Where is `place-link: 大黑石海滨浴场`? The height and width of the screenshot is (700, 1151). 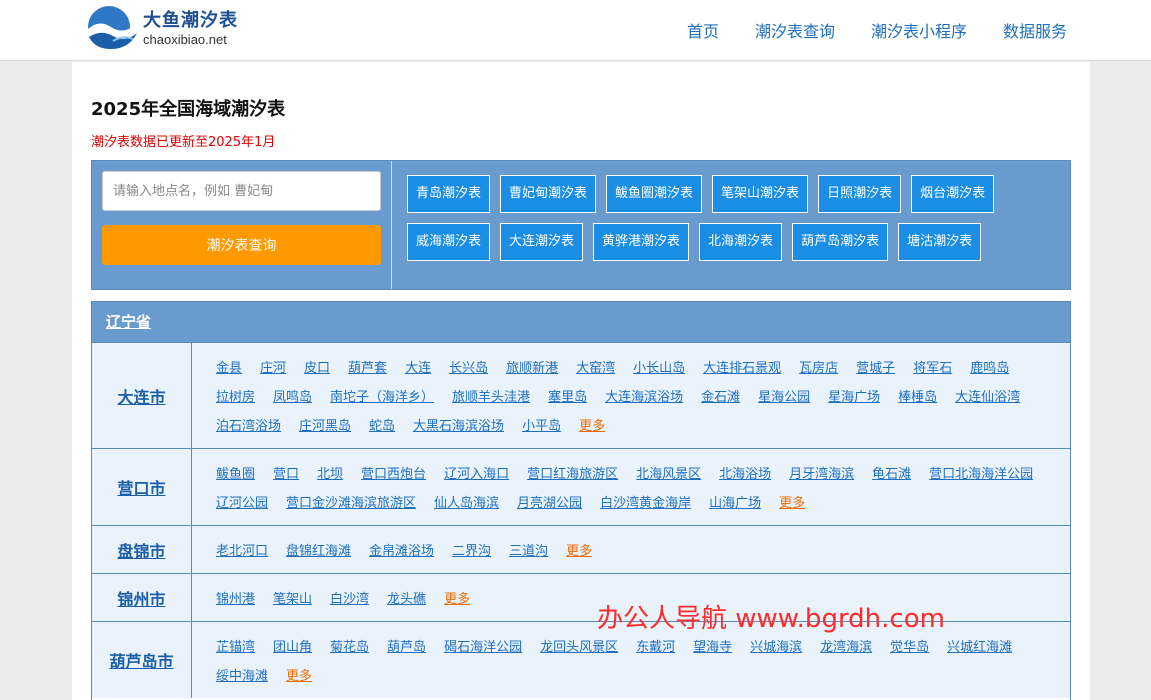
place-link: 大黑石海滨浴场 is located at coordinates (458, 426).